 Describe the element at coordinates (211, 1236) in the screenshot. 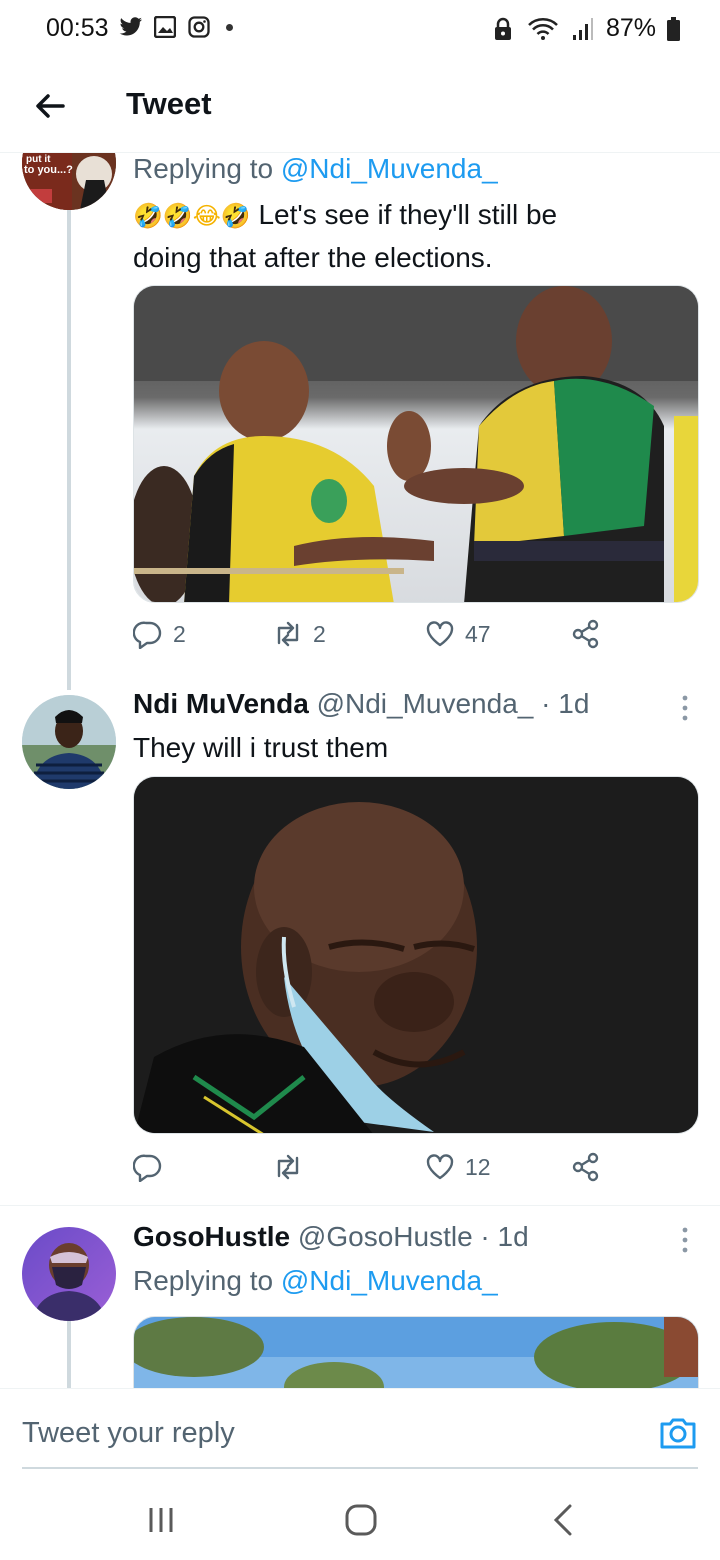

I see `display-name: GosoHustle` at that location.